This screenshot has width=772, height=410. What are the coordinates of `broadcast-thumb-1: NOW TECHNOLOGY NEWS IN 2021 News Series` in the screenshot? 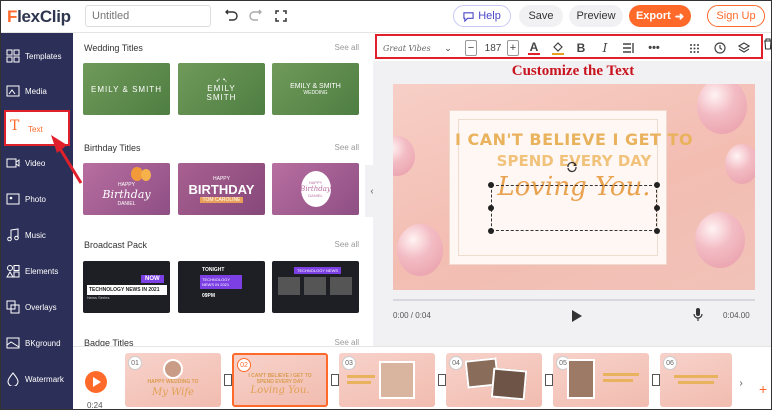 It's located at (126, 287).